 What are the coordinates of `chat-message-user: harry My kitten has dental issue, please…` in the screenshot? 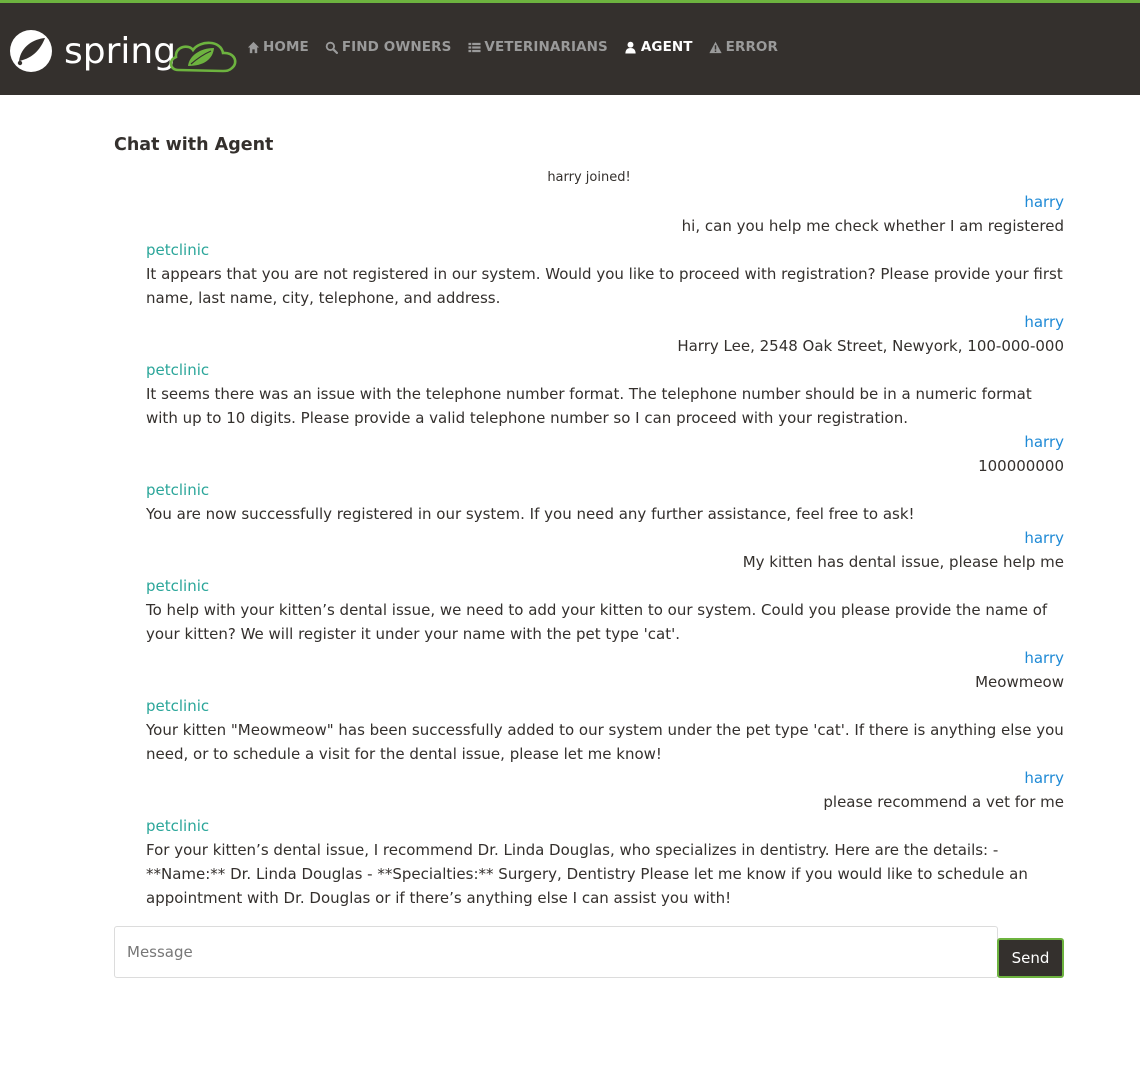 It's located at (589, 550).